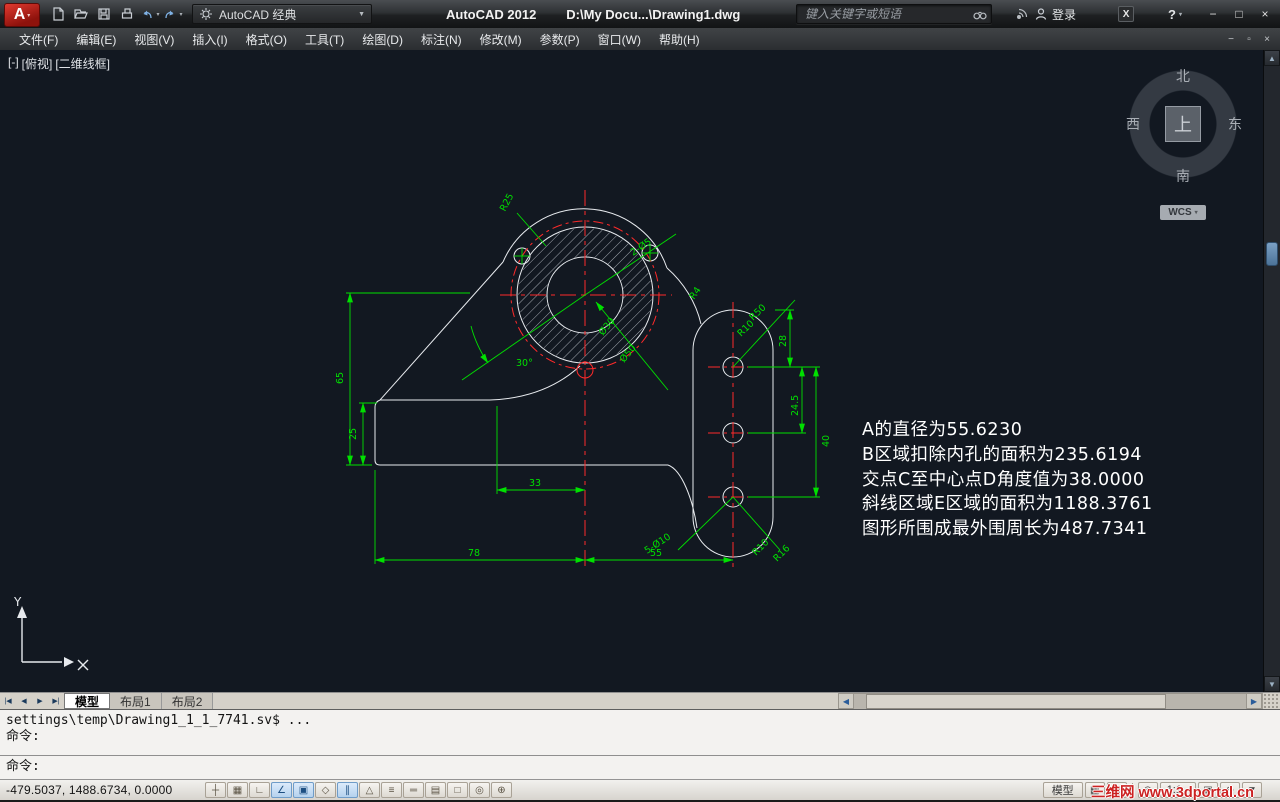  Describe the element at coordinates (281, 790) in the screenshot. I see `toggle-polar: ∠` at that location.